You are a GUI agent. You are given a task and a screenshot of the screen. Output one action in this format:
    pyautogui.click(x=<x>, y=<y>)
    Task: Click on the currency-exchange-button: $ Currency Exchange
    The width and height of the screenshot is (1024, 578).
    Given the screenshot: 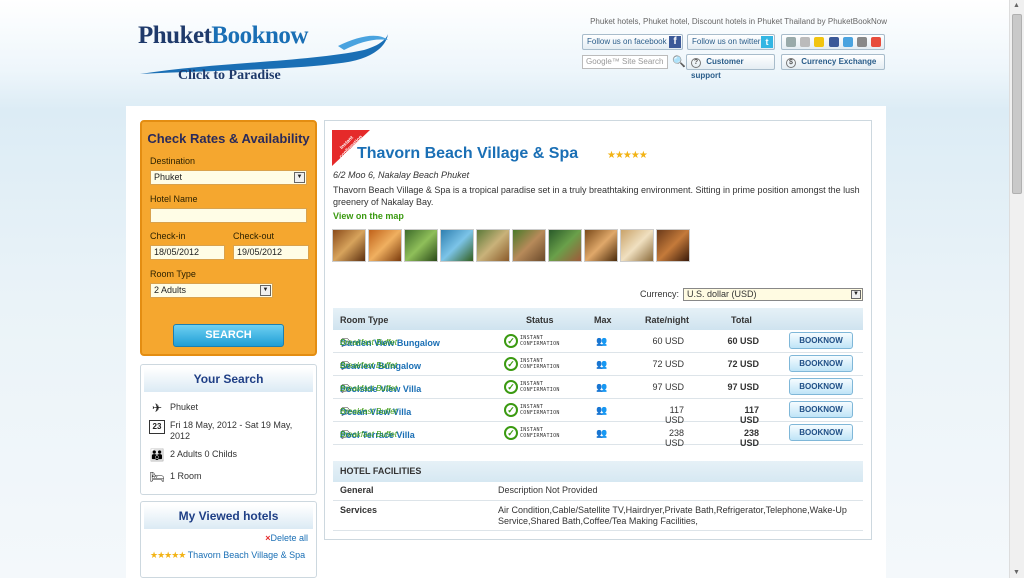 What is the action you would take?
    pyautogui.click(x=833, y=62)
    